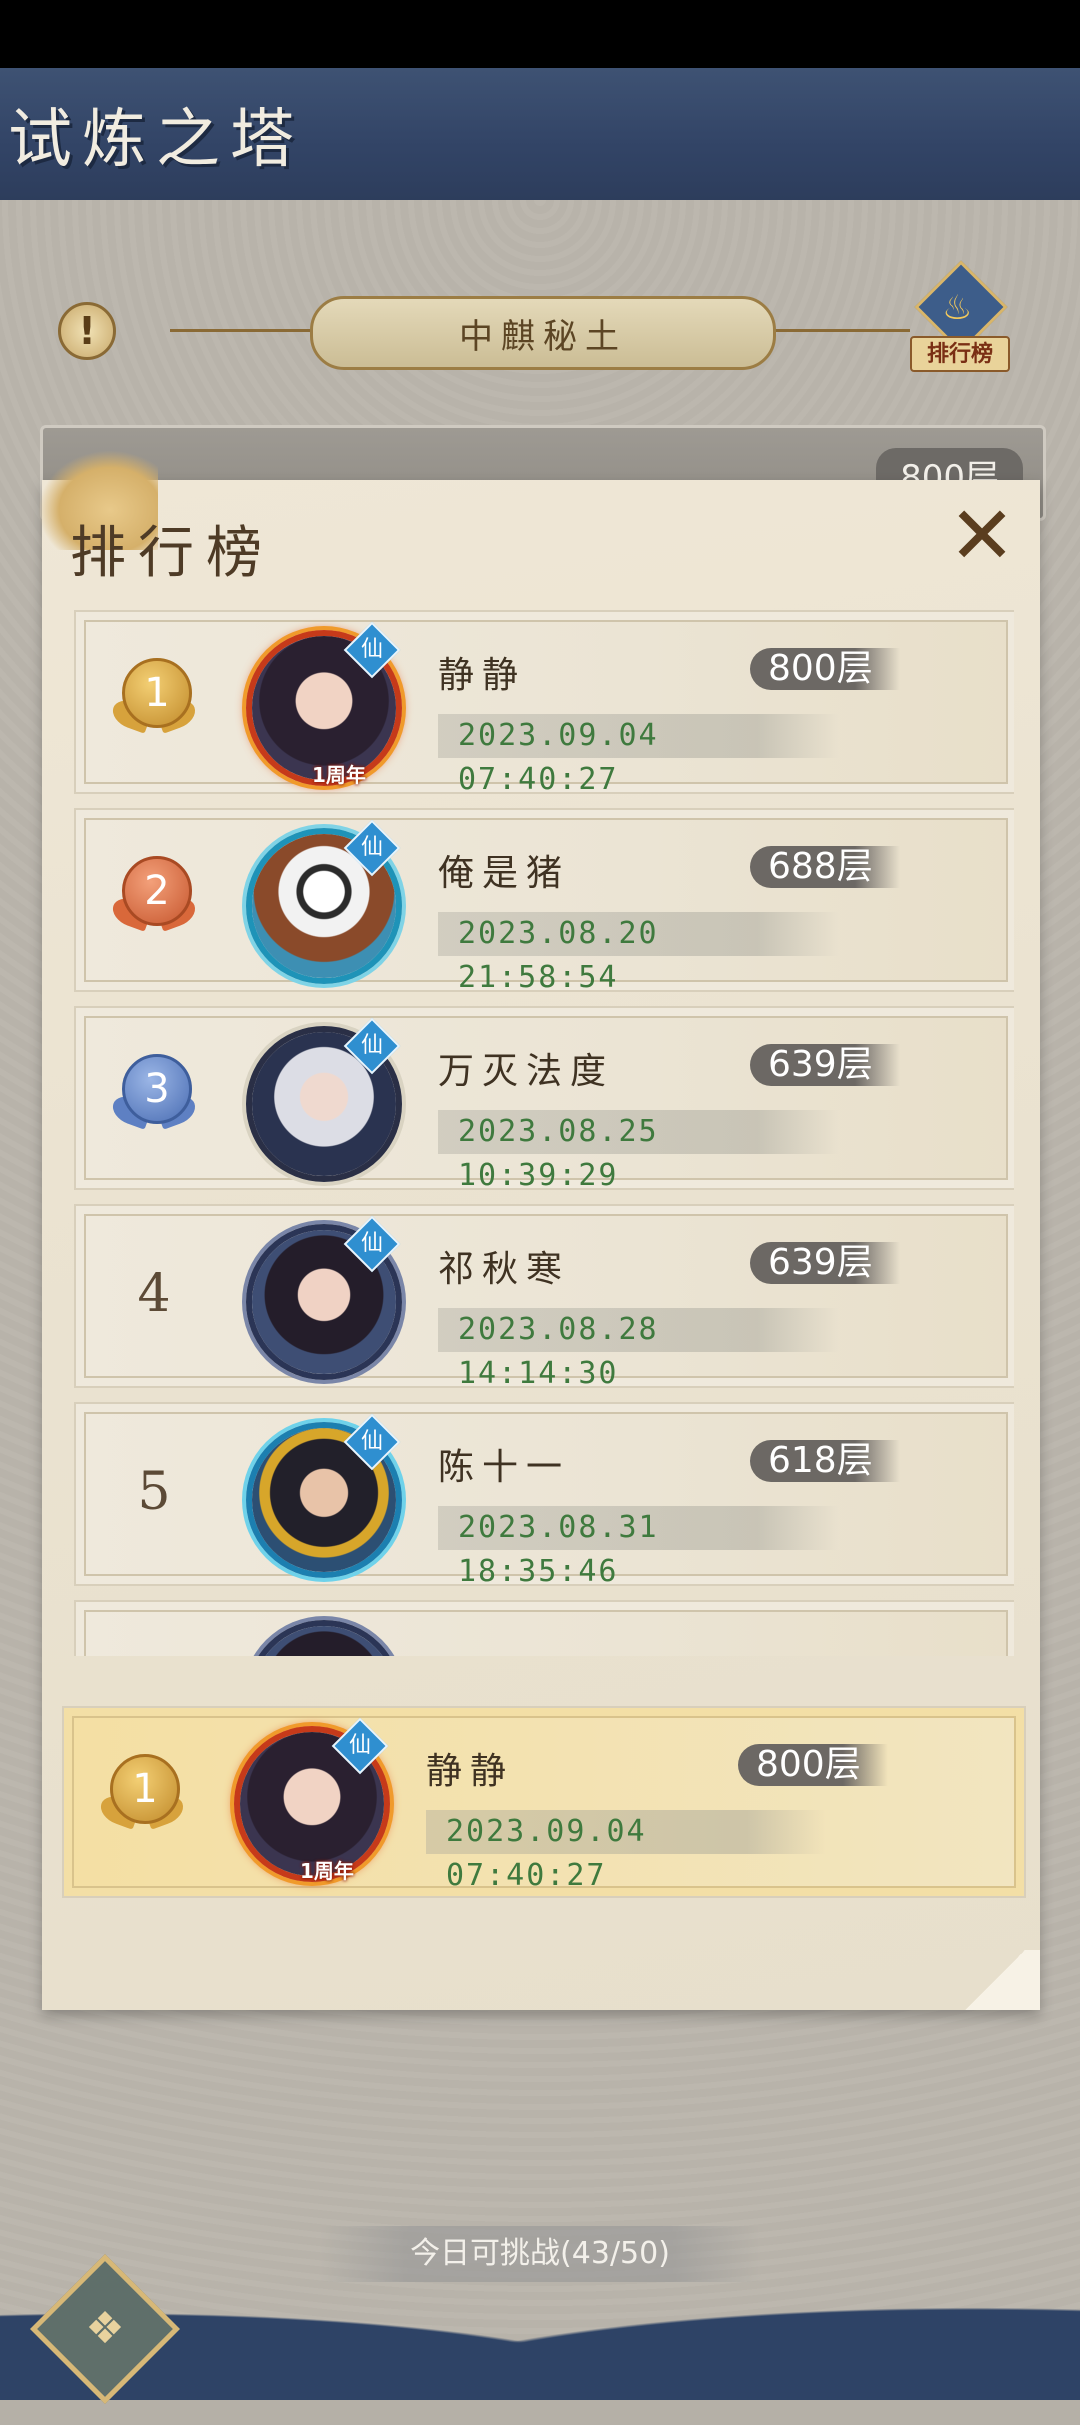 Image resolution: width=1080 pixels, height=2425 pixels. I want to click on plaque-line-left, so click(240, 330).